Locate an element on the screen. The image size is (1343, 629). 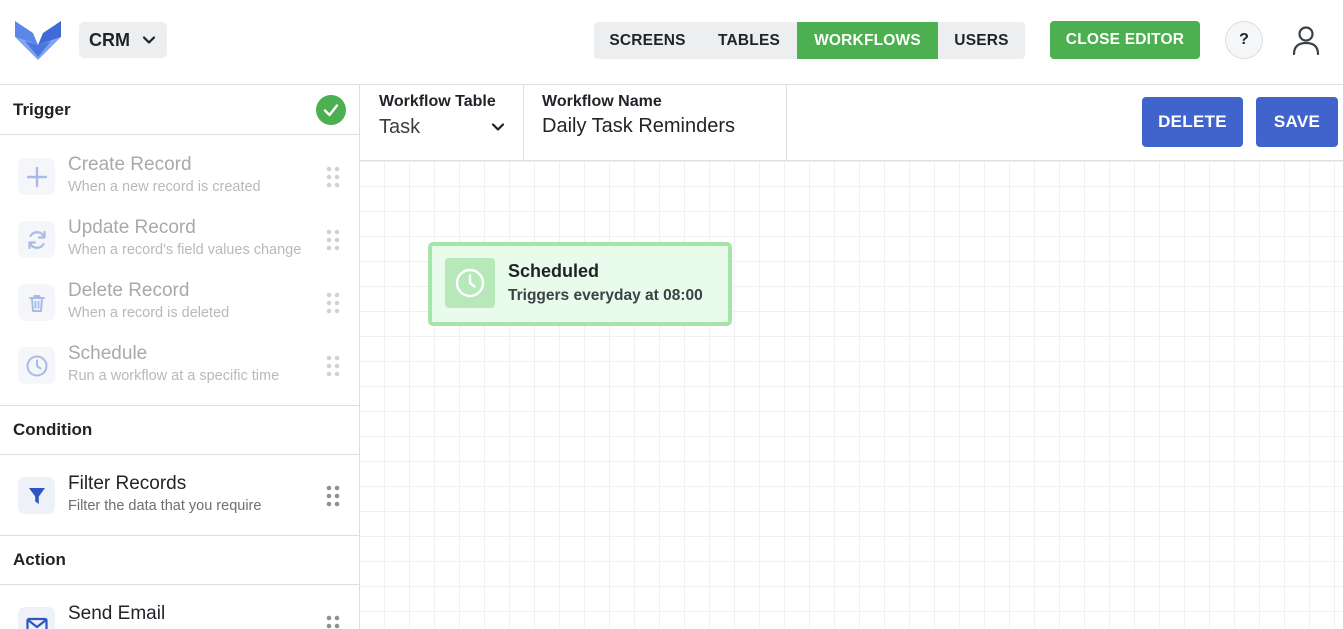
block-description: Filter the data that you require is located at coordinates (165, 506).